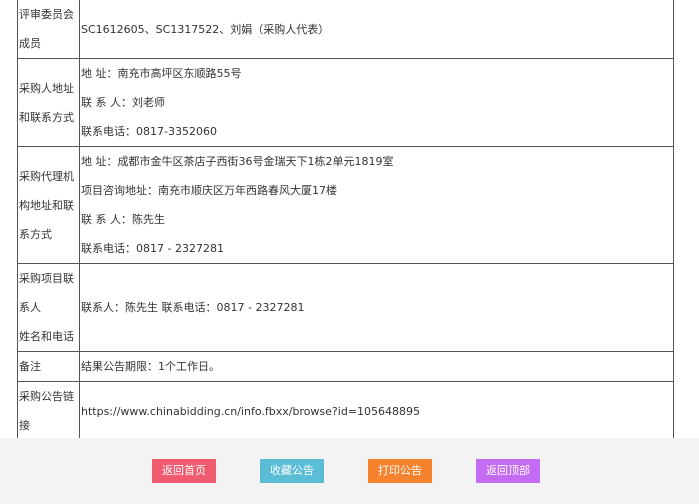 This screenshot has height=504, width=699. I want to click on home-button: 返回首页, so click(184, 471).